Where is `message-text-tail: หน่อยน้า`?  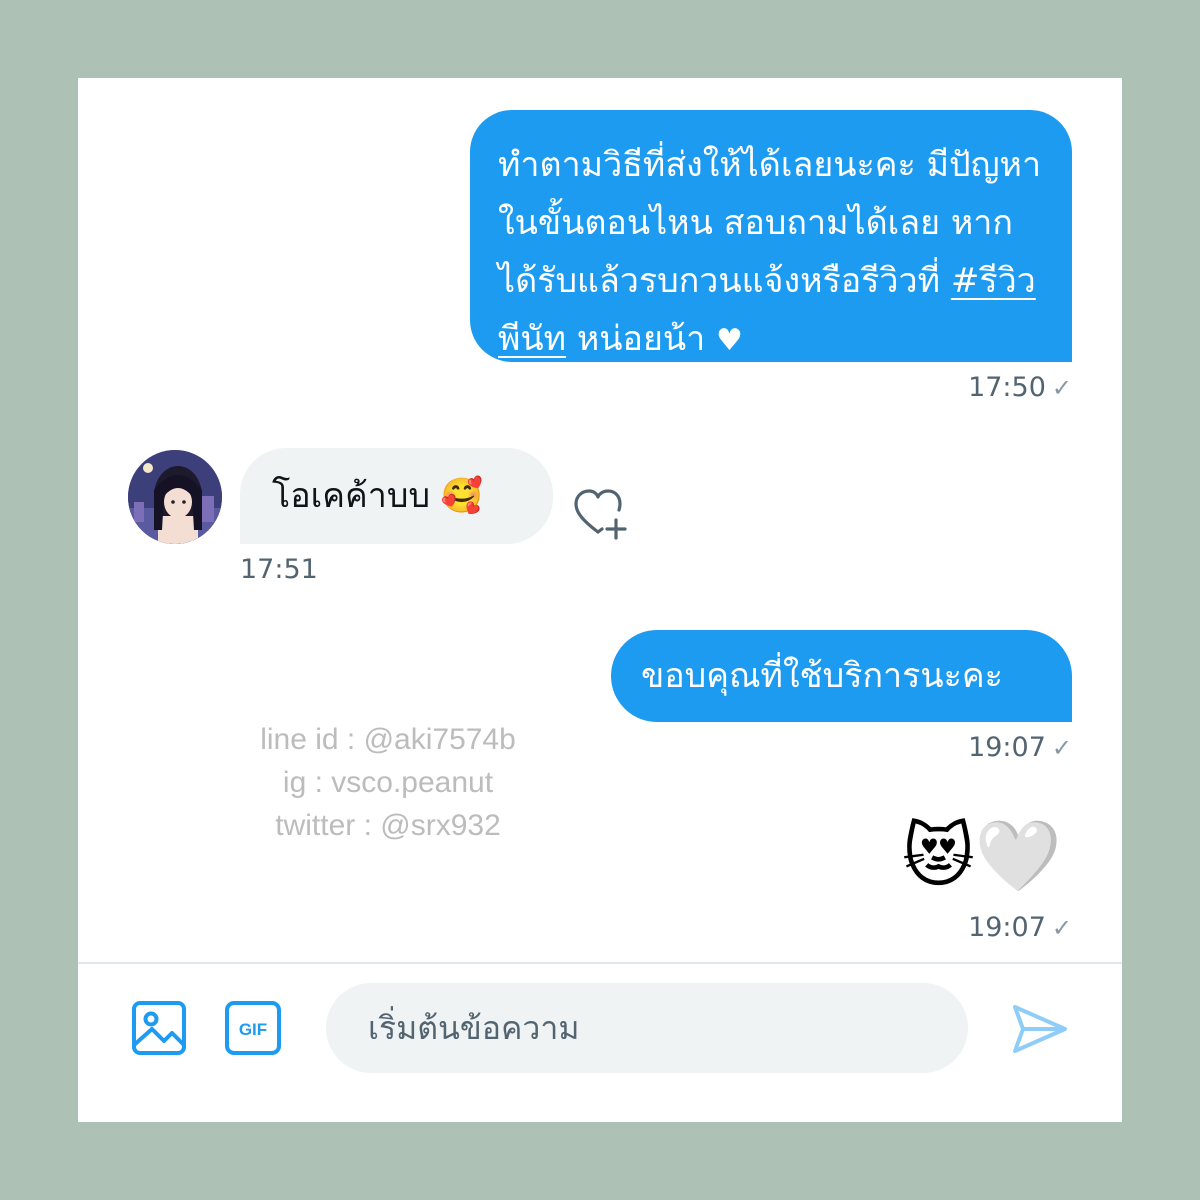 message-text-tail: หน่อยน้า is located at coordinates (641, 339).